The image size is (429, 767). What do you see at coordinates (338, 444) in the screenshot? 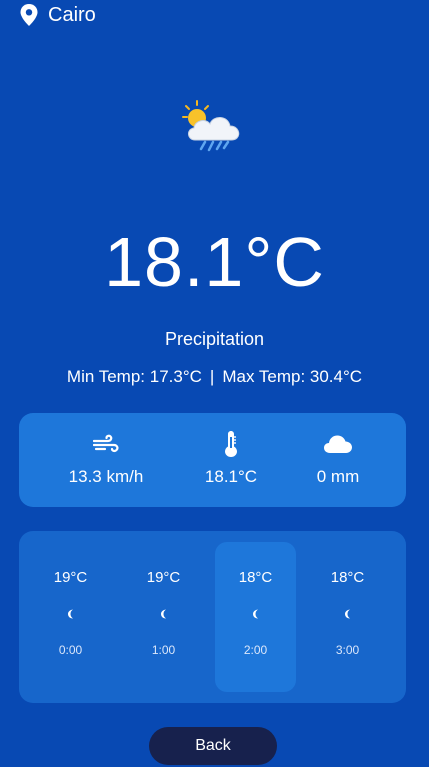
I see `cloud-icon` at bounding box center [338, 444].